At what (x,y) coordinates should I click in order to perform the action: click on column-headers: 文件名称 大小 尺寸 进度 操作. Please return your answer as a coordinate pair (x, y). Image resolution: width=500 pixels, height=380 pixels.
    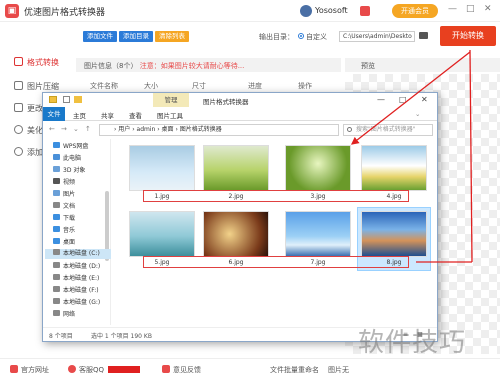
    Looking at the image, I should click on (208, 86).